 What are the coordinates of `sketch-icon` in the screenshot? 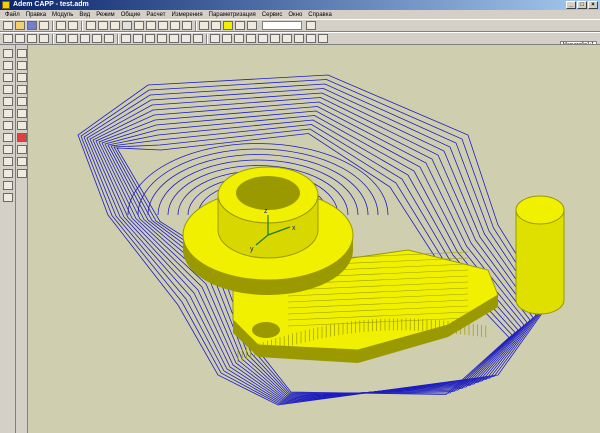 It's located at (215, 38).